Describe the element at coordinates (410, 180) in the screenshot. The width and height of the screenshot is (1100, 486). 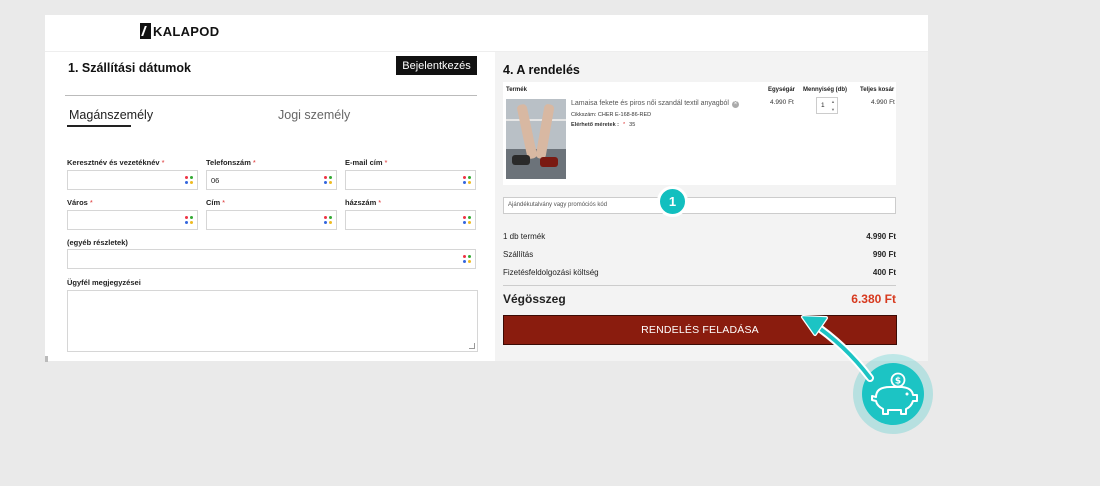
I see `email-field` at that location.